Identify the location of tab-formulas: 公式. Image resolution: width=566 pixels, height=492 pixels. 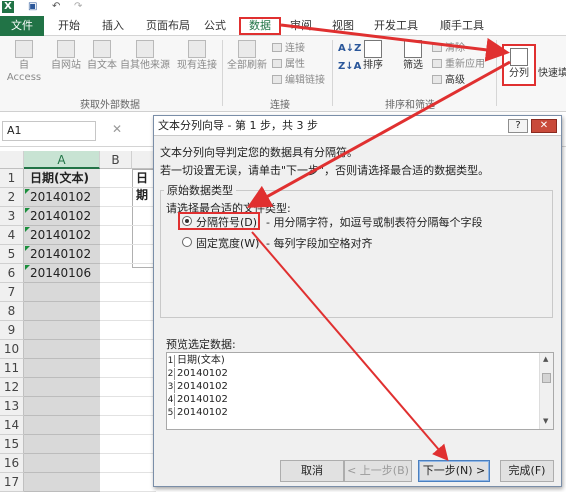
(215, 26).